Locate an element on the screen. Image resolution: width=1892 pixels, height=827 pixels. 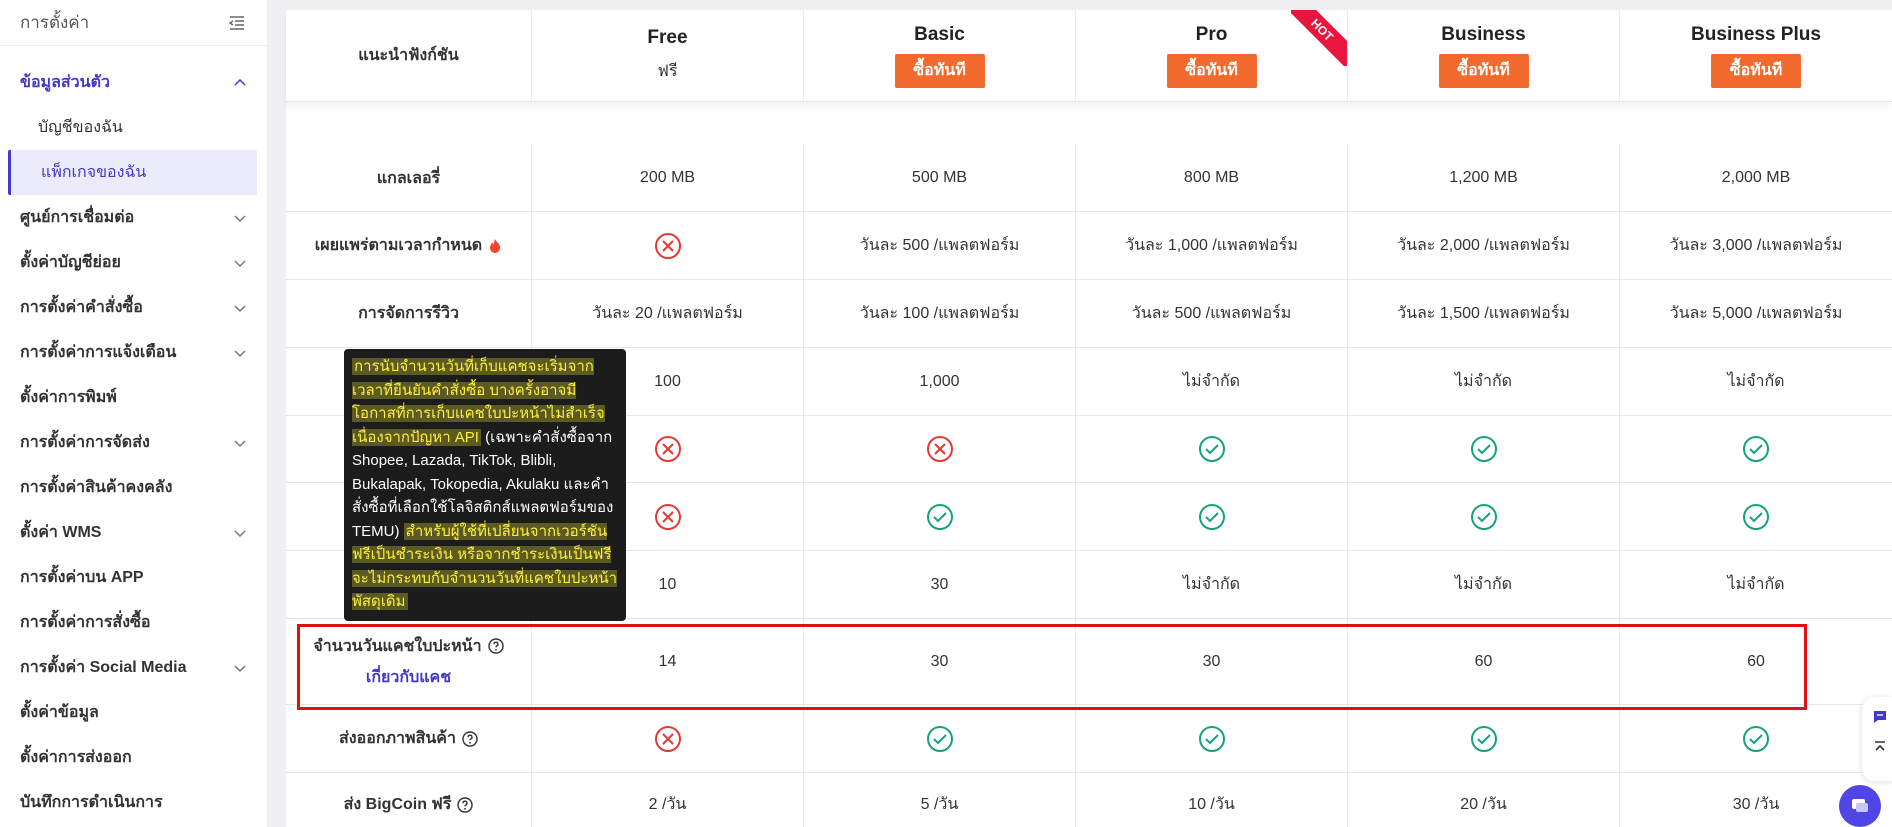
value-cell: 800 MB is located at coordinates (1212, 178).